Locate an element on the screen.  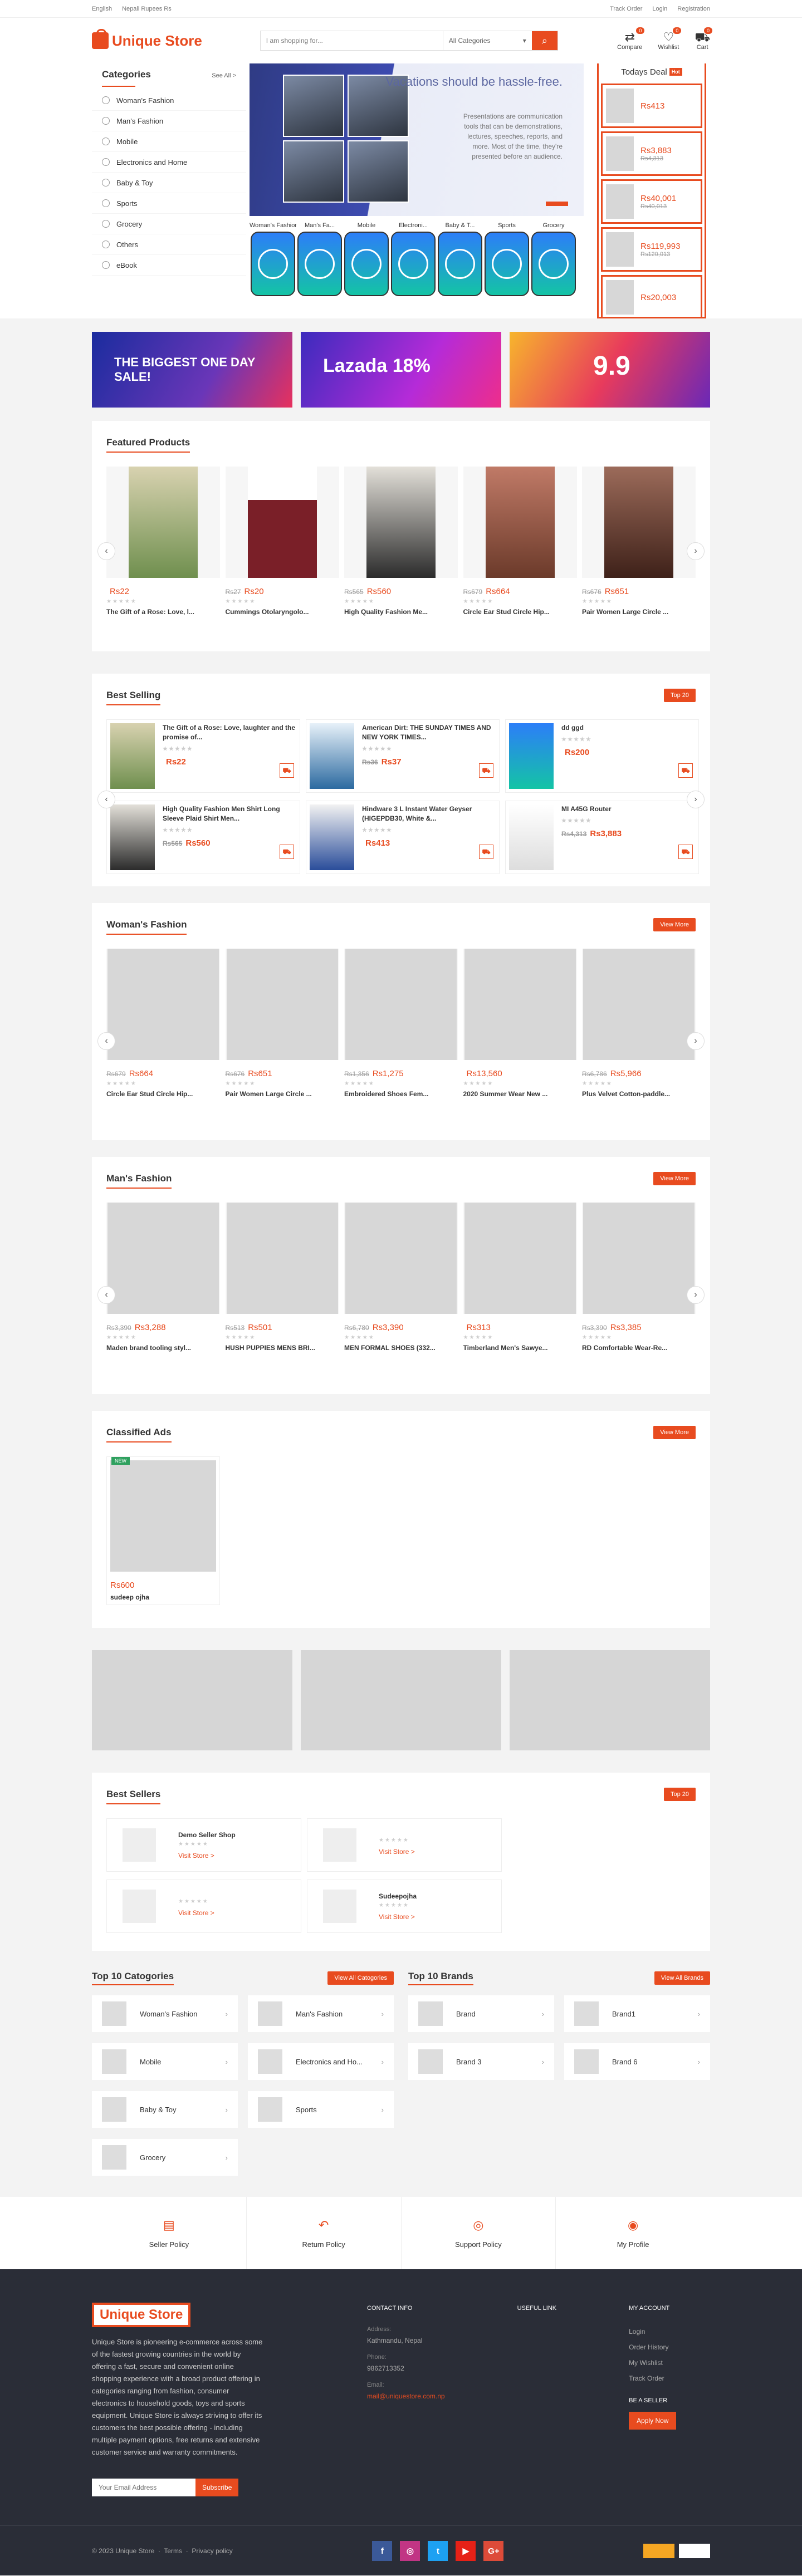
seller-card: Demo Seller Shop ★★★★★ Visit Store > is located at coordinates (204, 1845).